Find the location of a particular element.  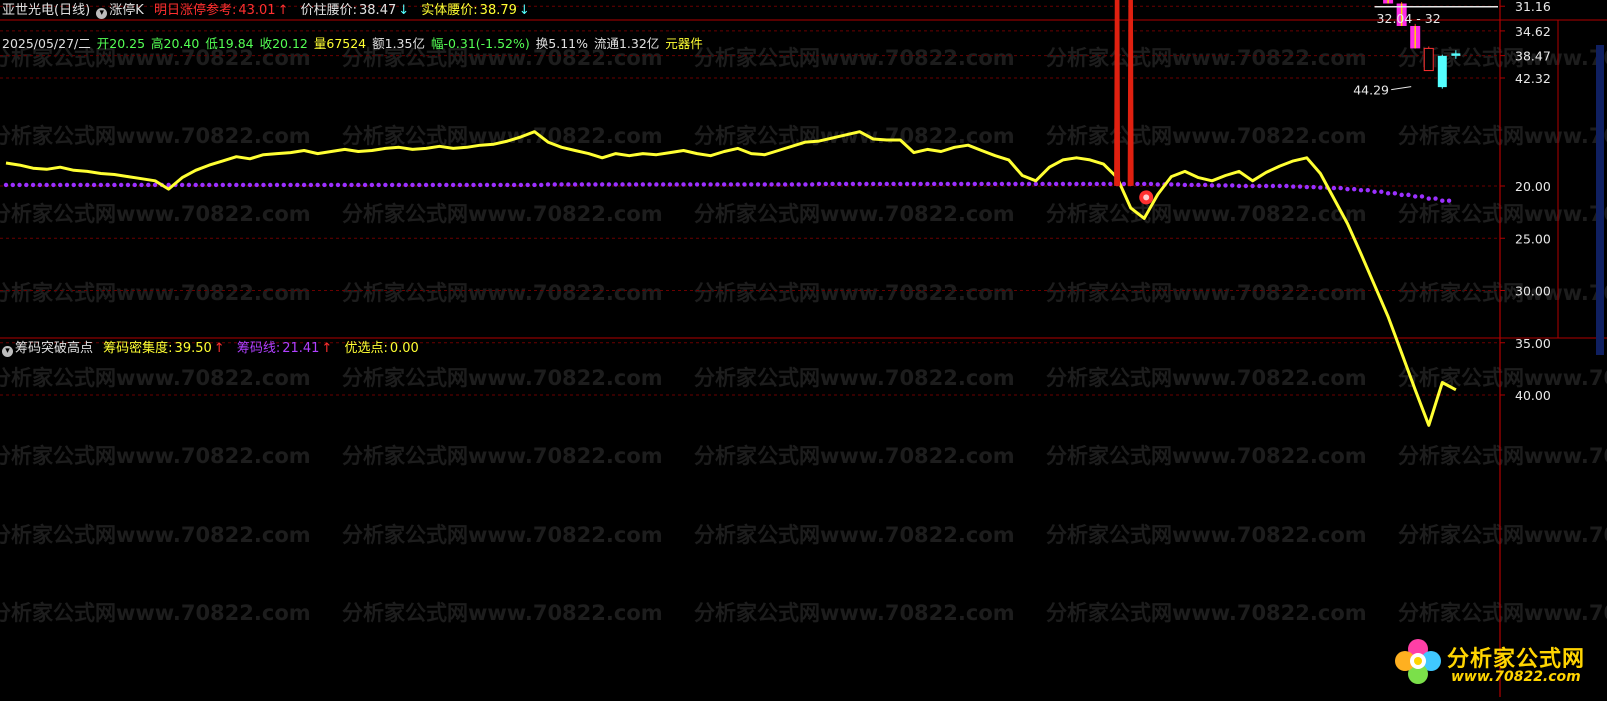

stock-title: 亚世光电(日线) is located at coordinates (46, 10).